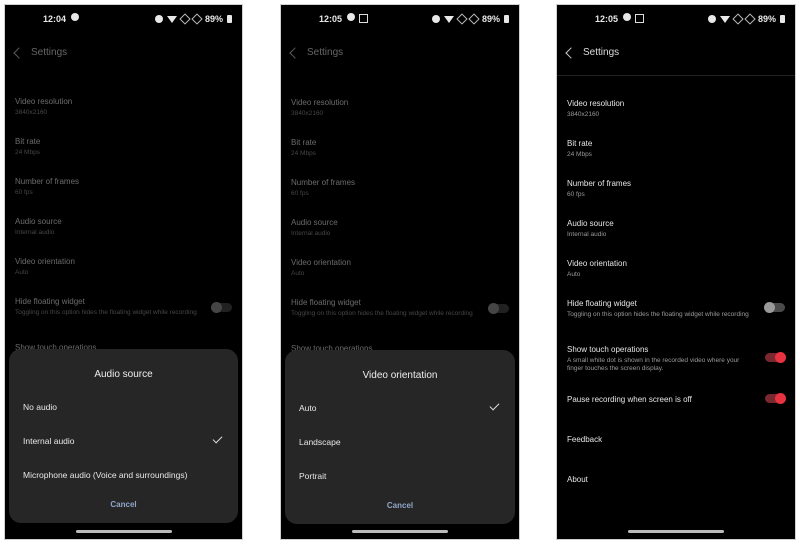 The width and height of the screenshot is (800, 544). I want to click on option-landscape: Landscape, so click(400, 442).